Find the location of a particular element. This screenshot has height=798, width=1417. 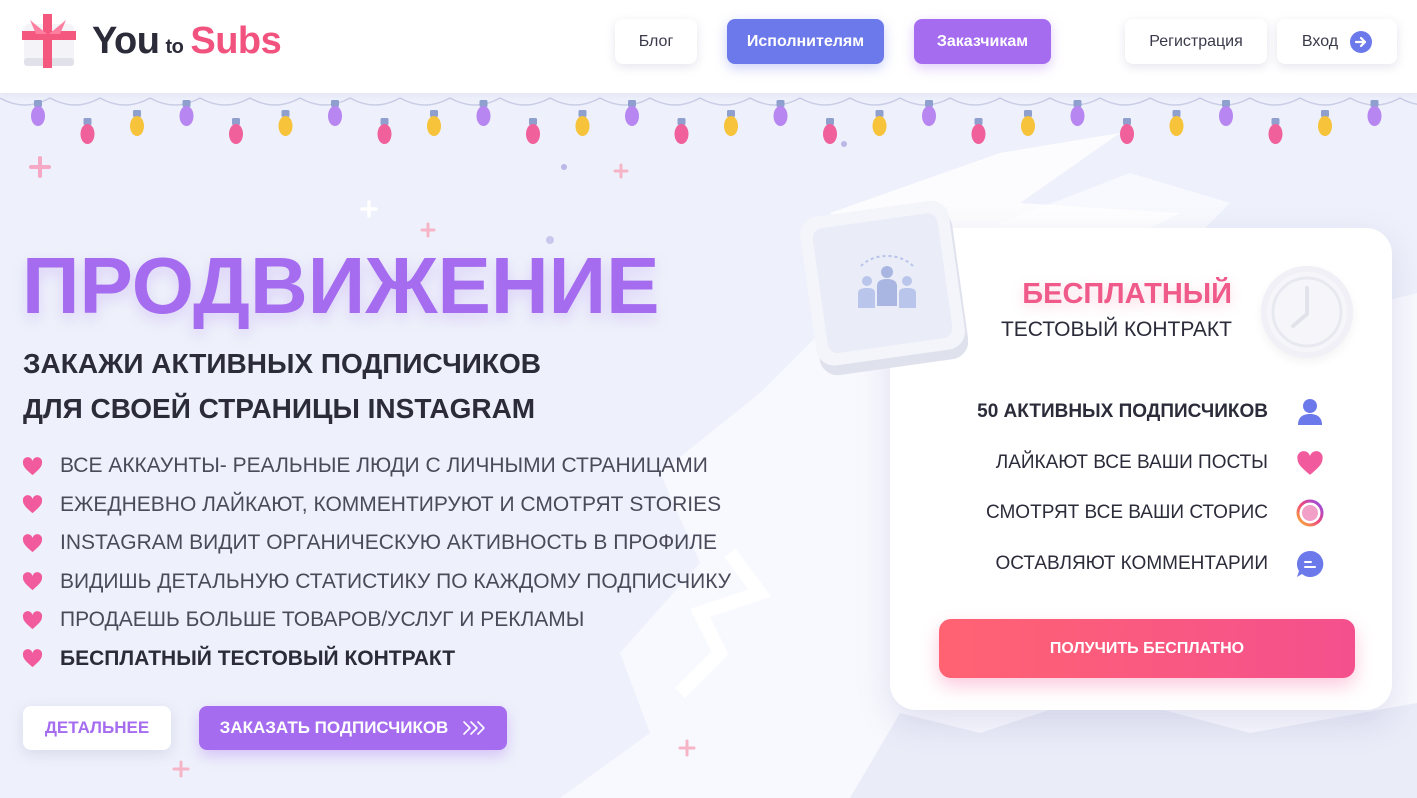

feature-text: ПРОДАЕШЬ БОЛЬШЕ ТОВАРОВ/УСЛУГ И РЕКЛАМЫ is located at coordinates (322, 620).